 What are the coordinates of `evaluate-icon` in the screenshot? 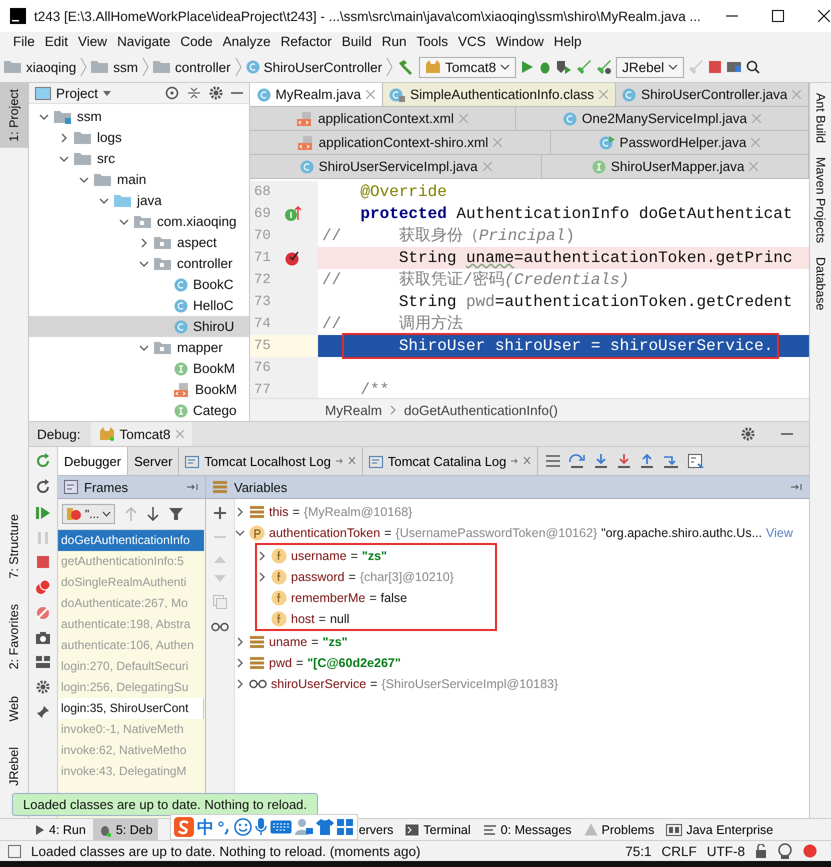 It's located at (696, 461).